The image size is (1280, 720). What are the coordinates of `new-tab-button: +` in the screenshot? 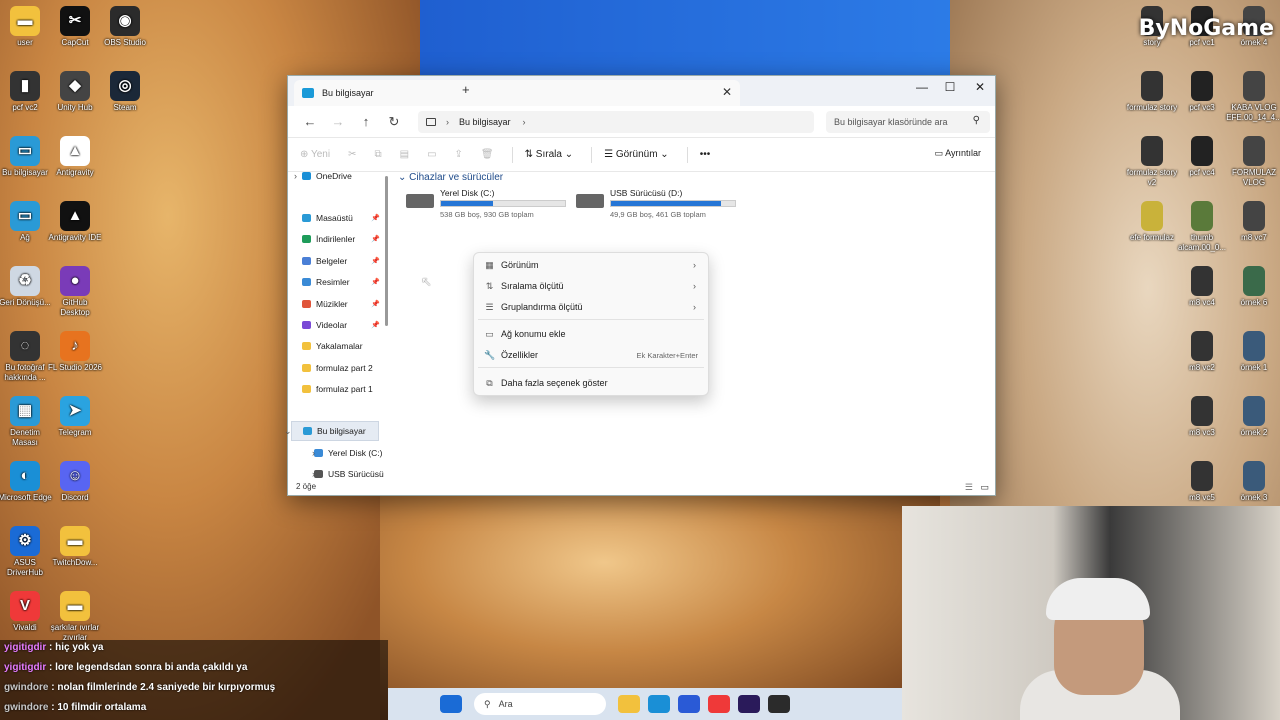 It's located at (466, 89).